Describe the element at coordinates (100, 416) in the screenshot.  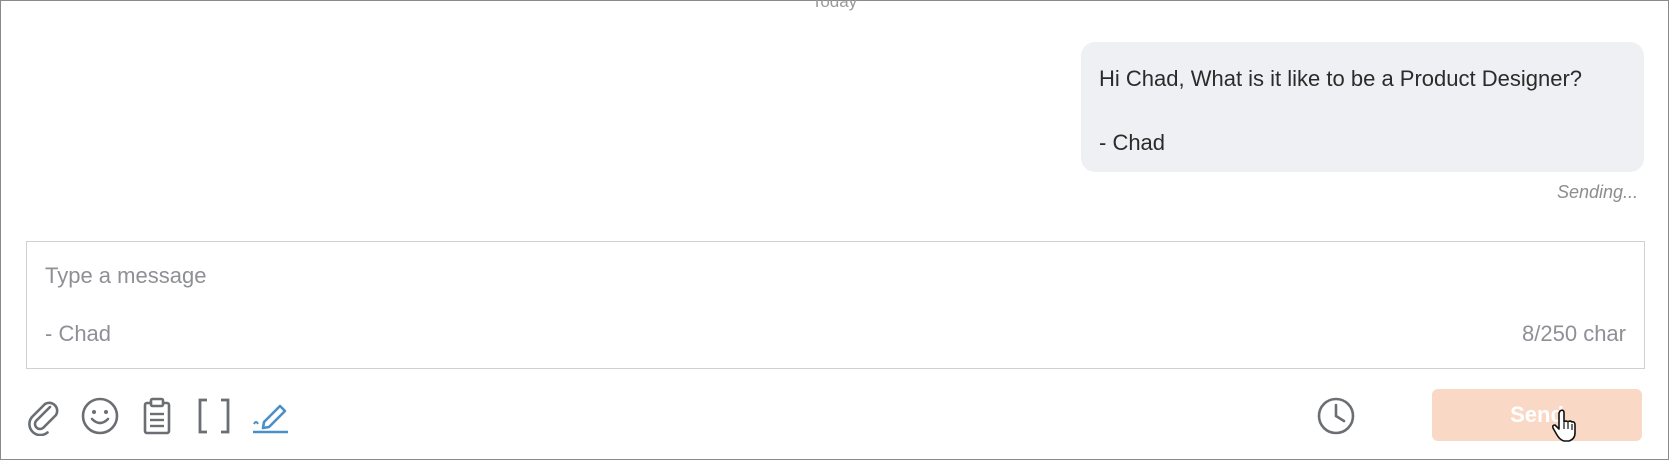
I see `emoji-icon` at that location.